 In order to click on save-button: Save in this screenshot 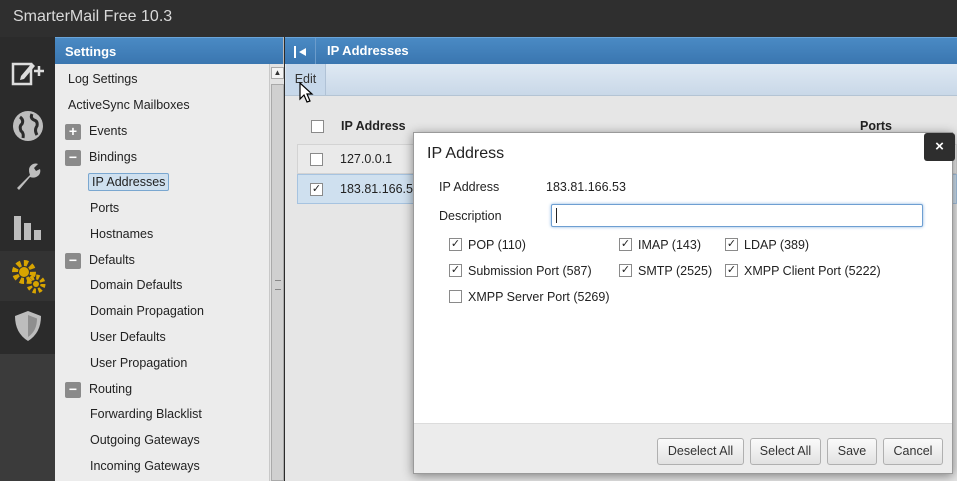, I will do `click(852, 451)`.